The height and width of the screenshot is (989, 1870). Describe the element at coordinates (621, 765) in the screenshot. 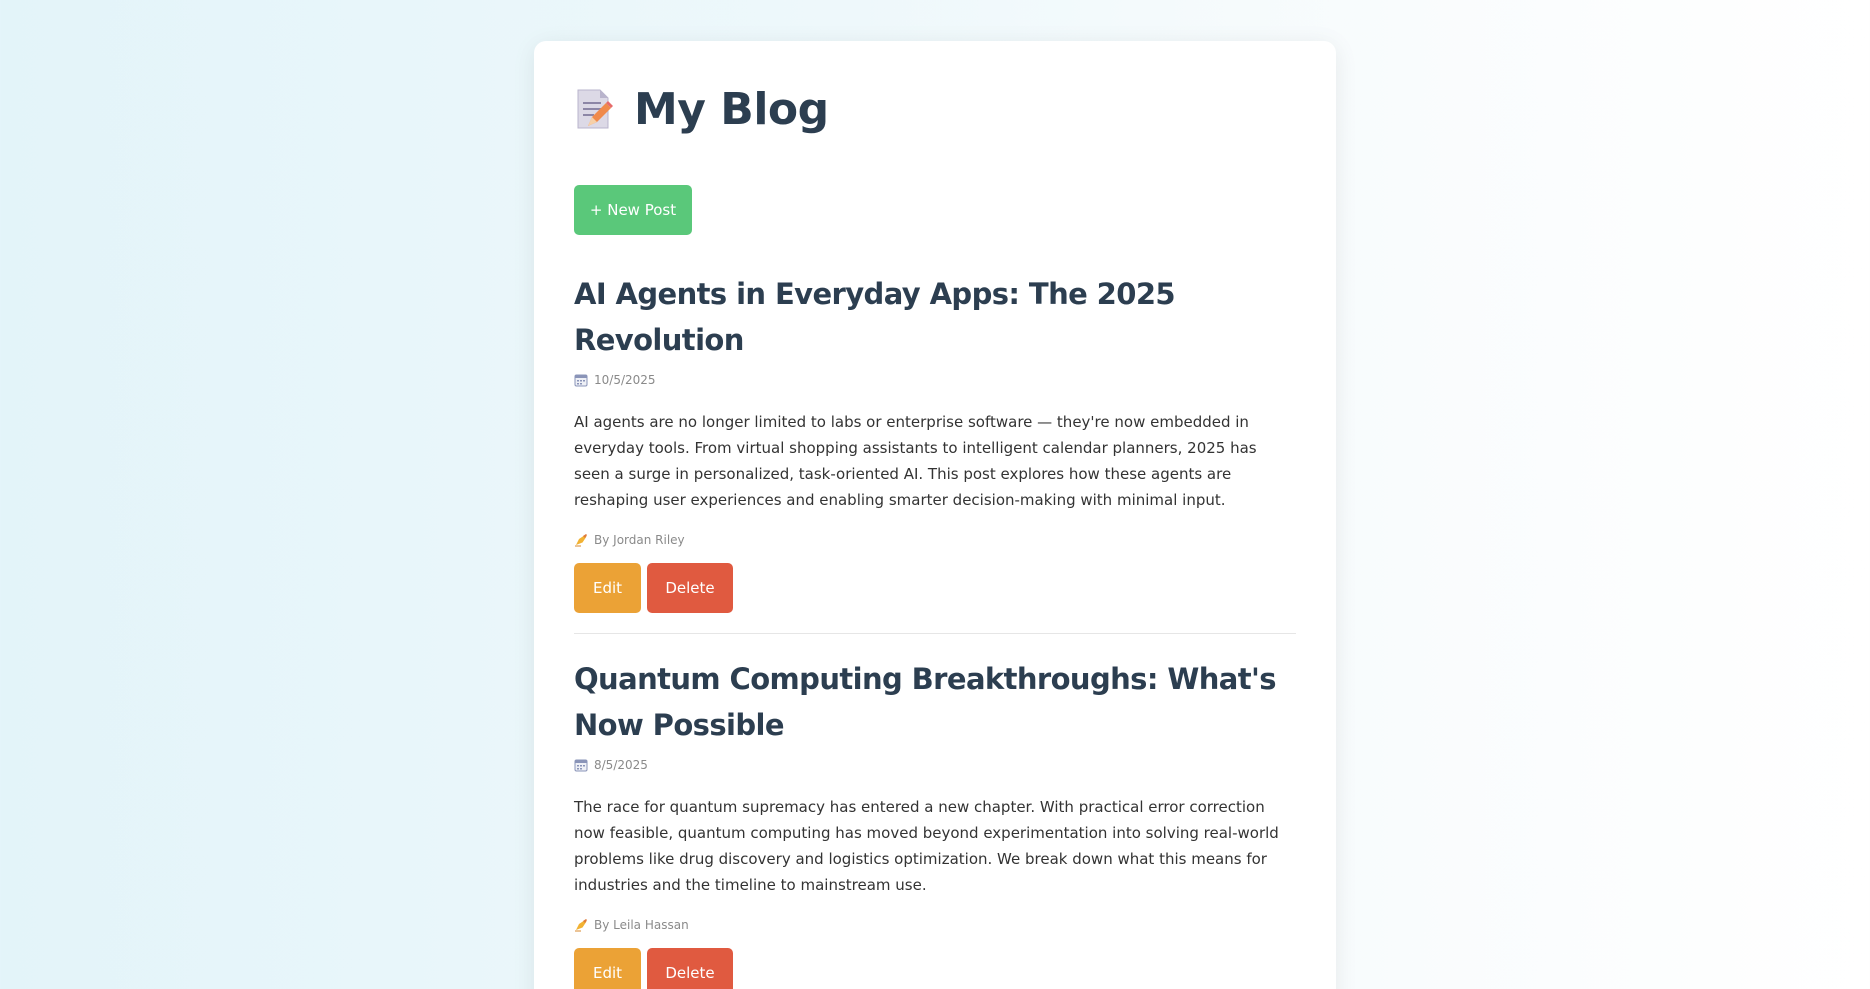

I see `post-date-text: 8/5/2025` at that location.